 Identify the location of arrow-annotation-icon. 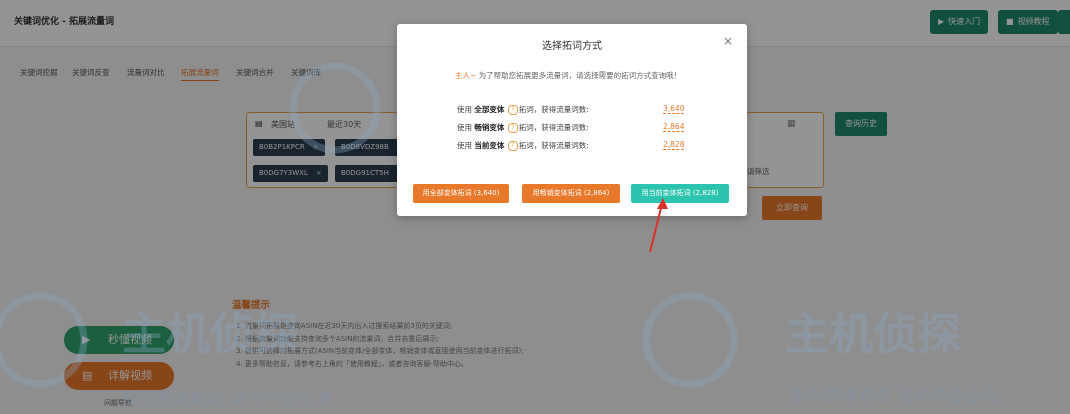
(658, 225).